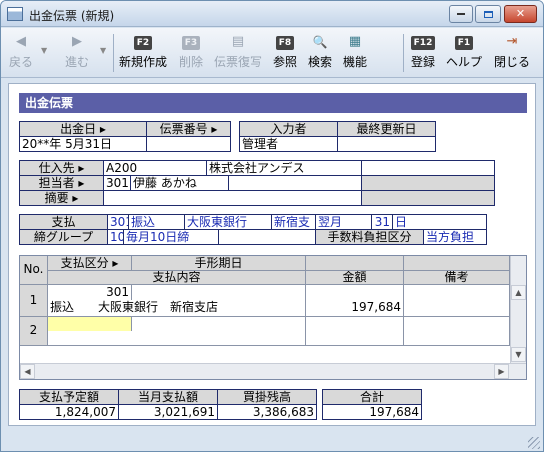  What do you see at coordinates (232, 198) in the screenshot?
I see `memo-field` at bounding box center [232, 198].